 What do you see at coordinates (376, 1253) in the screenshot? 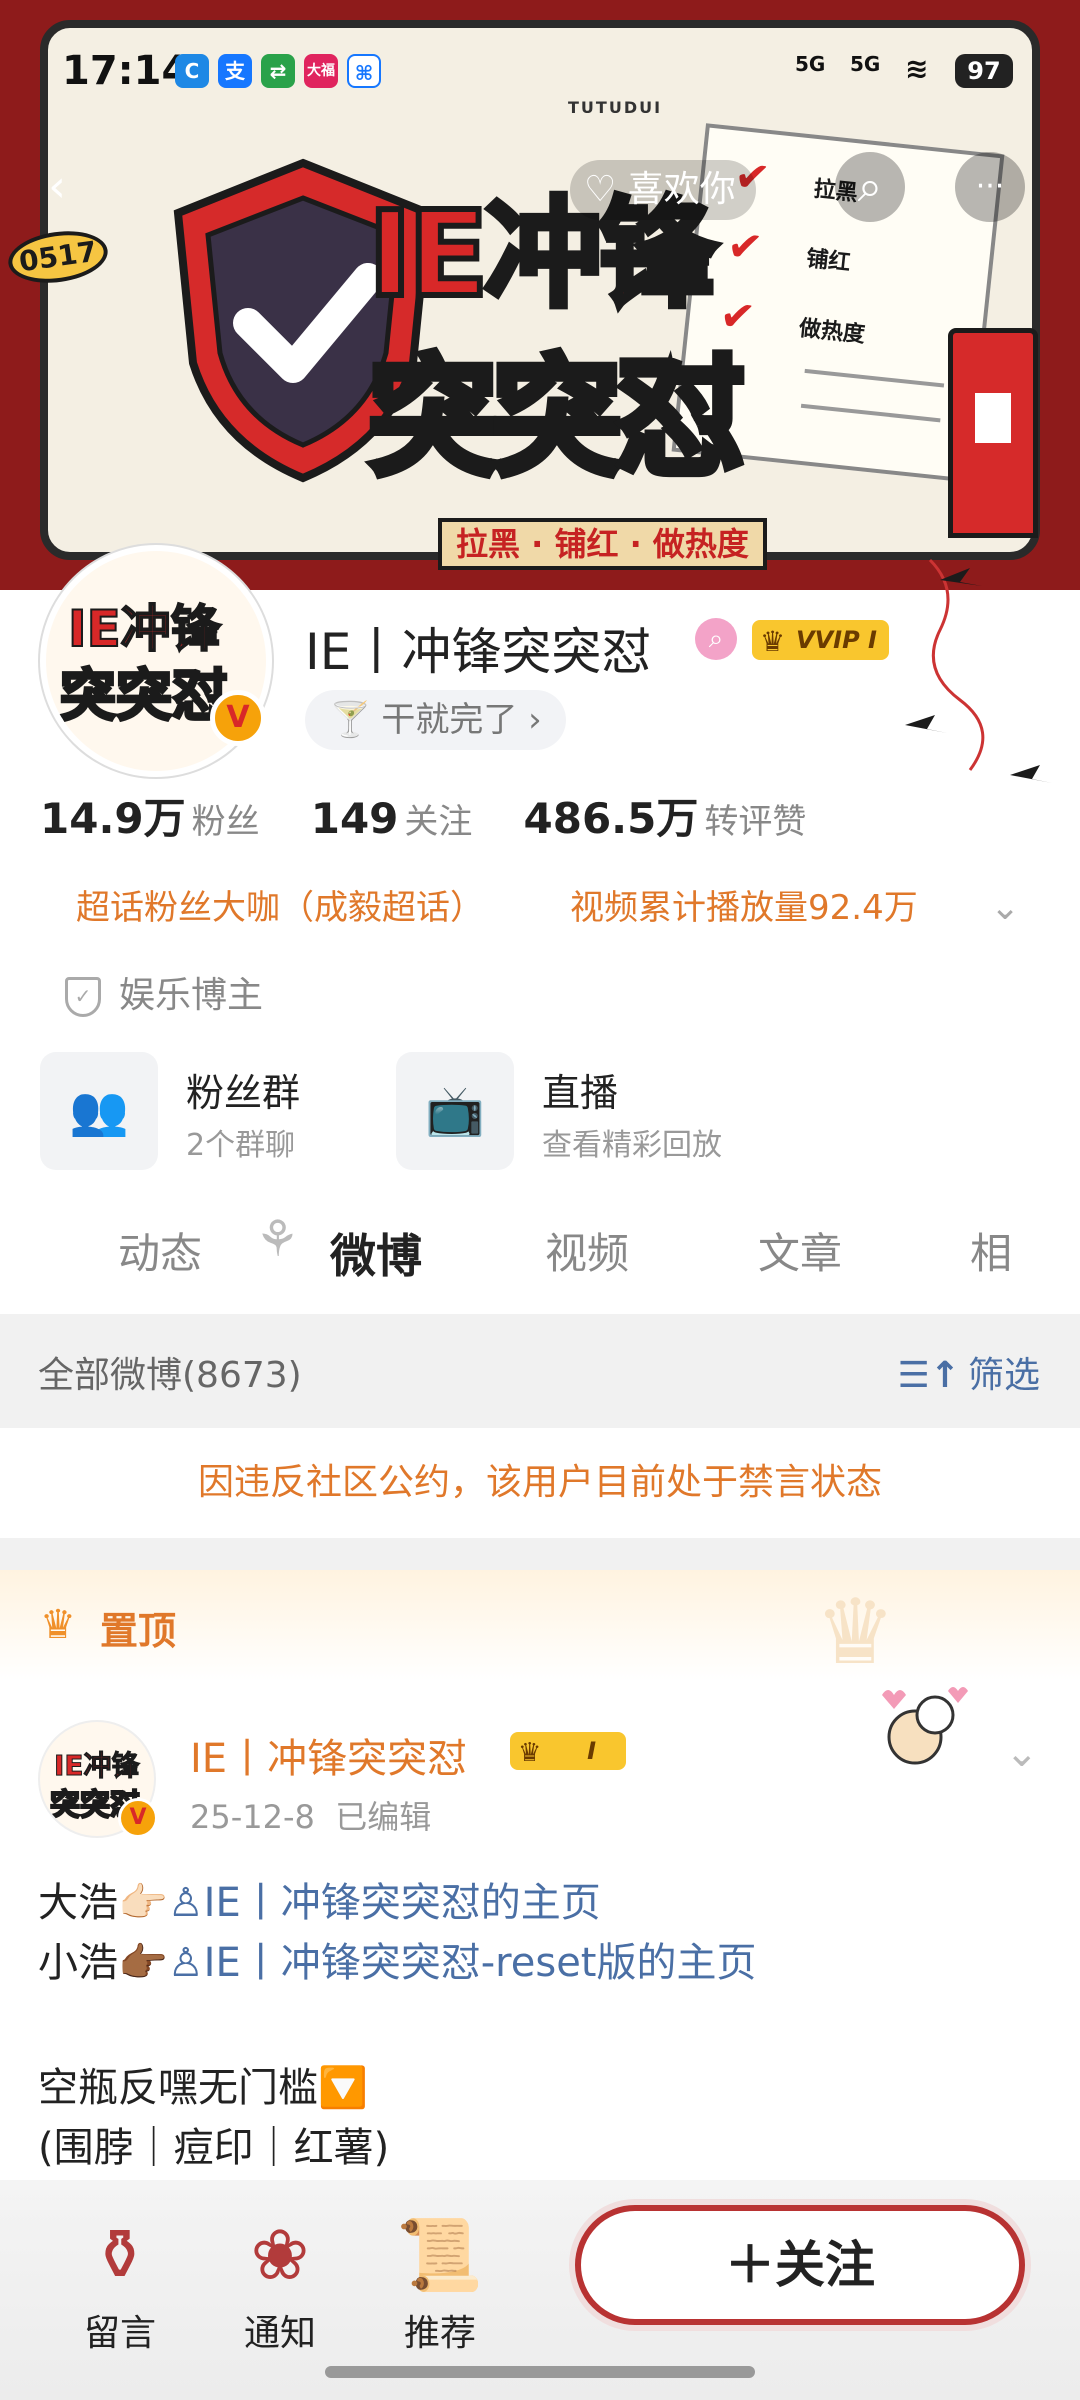
I see `tab-weibo: 微博` at bounding box center [376, 1253].